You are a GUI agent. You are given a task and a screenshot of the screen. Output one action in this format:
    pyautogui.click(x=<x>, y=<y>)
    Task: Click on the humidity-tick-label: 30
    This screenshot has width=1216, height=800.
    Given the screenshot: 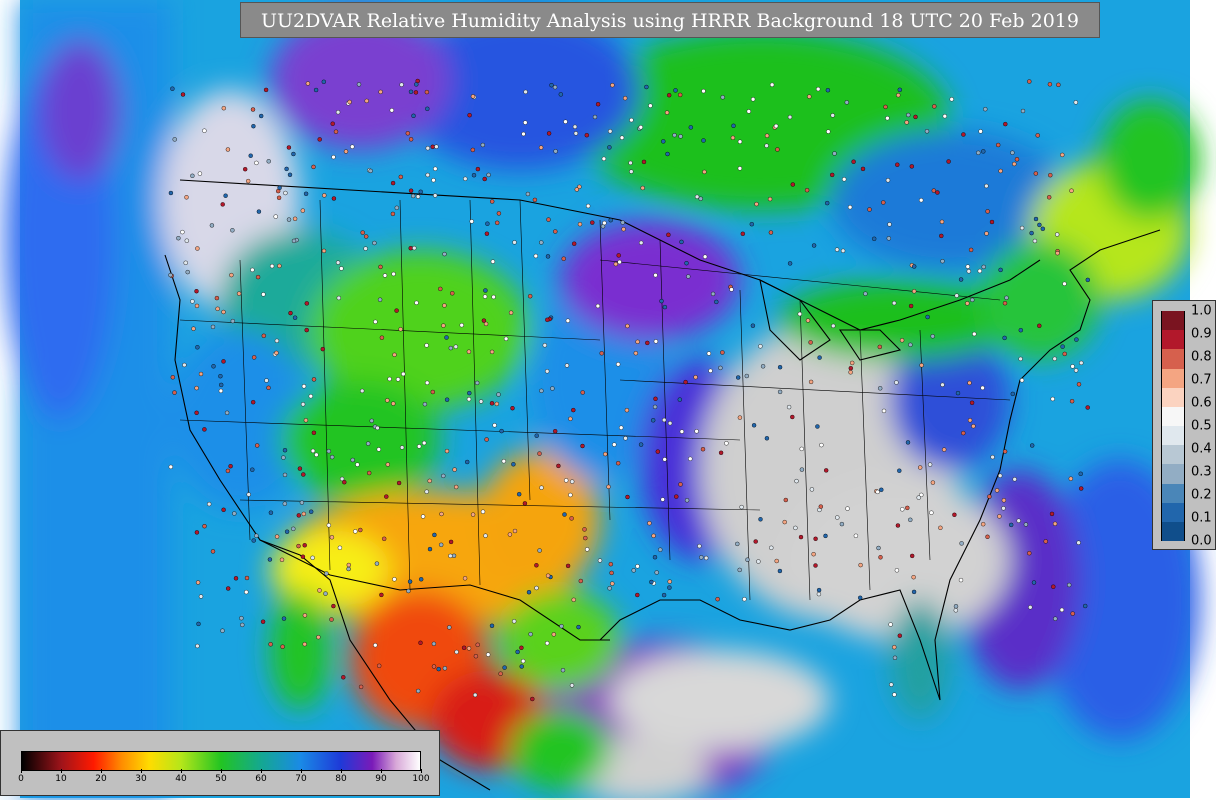 What is the action you would take?
    pyautogui.click(x=141, y=779)
    